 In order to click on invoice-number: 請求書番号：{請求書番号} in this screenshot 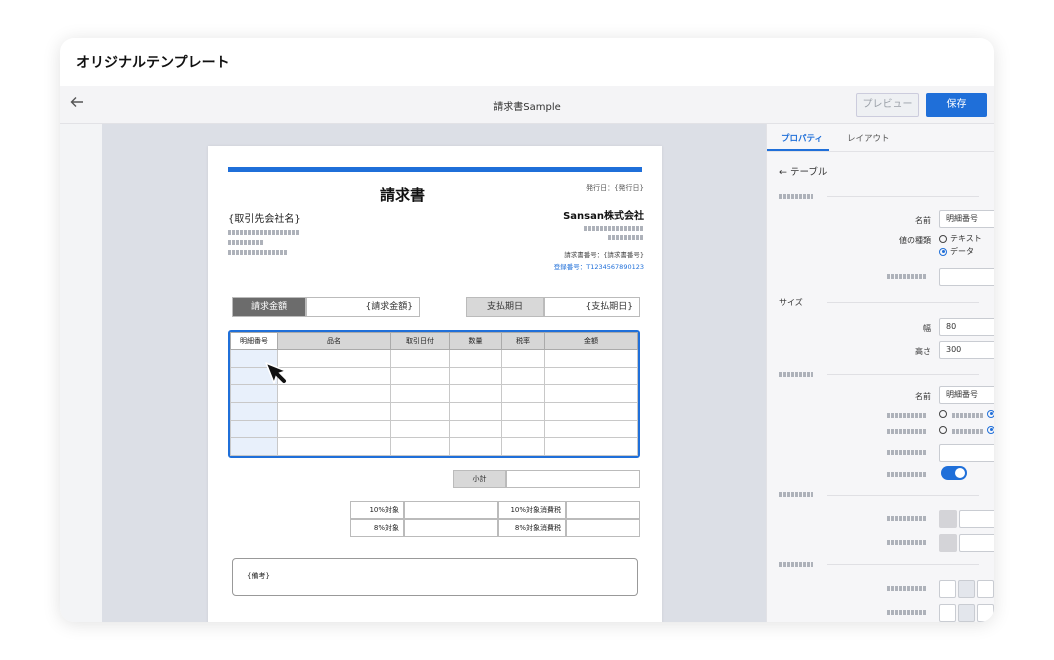, I will do `click(567, 254)`.